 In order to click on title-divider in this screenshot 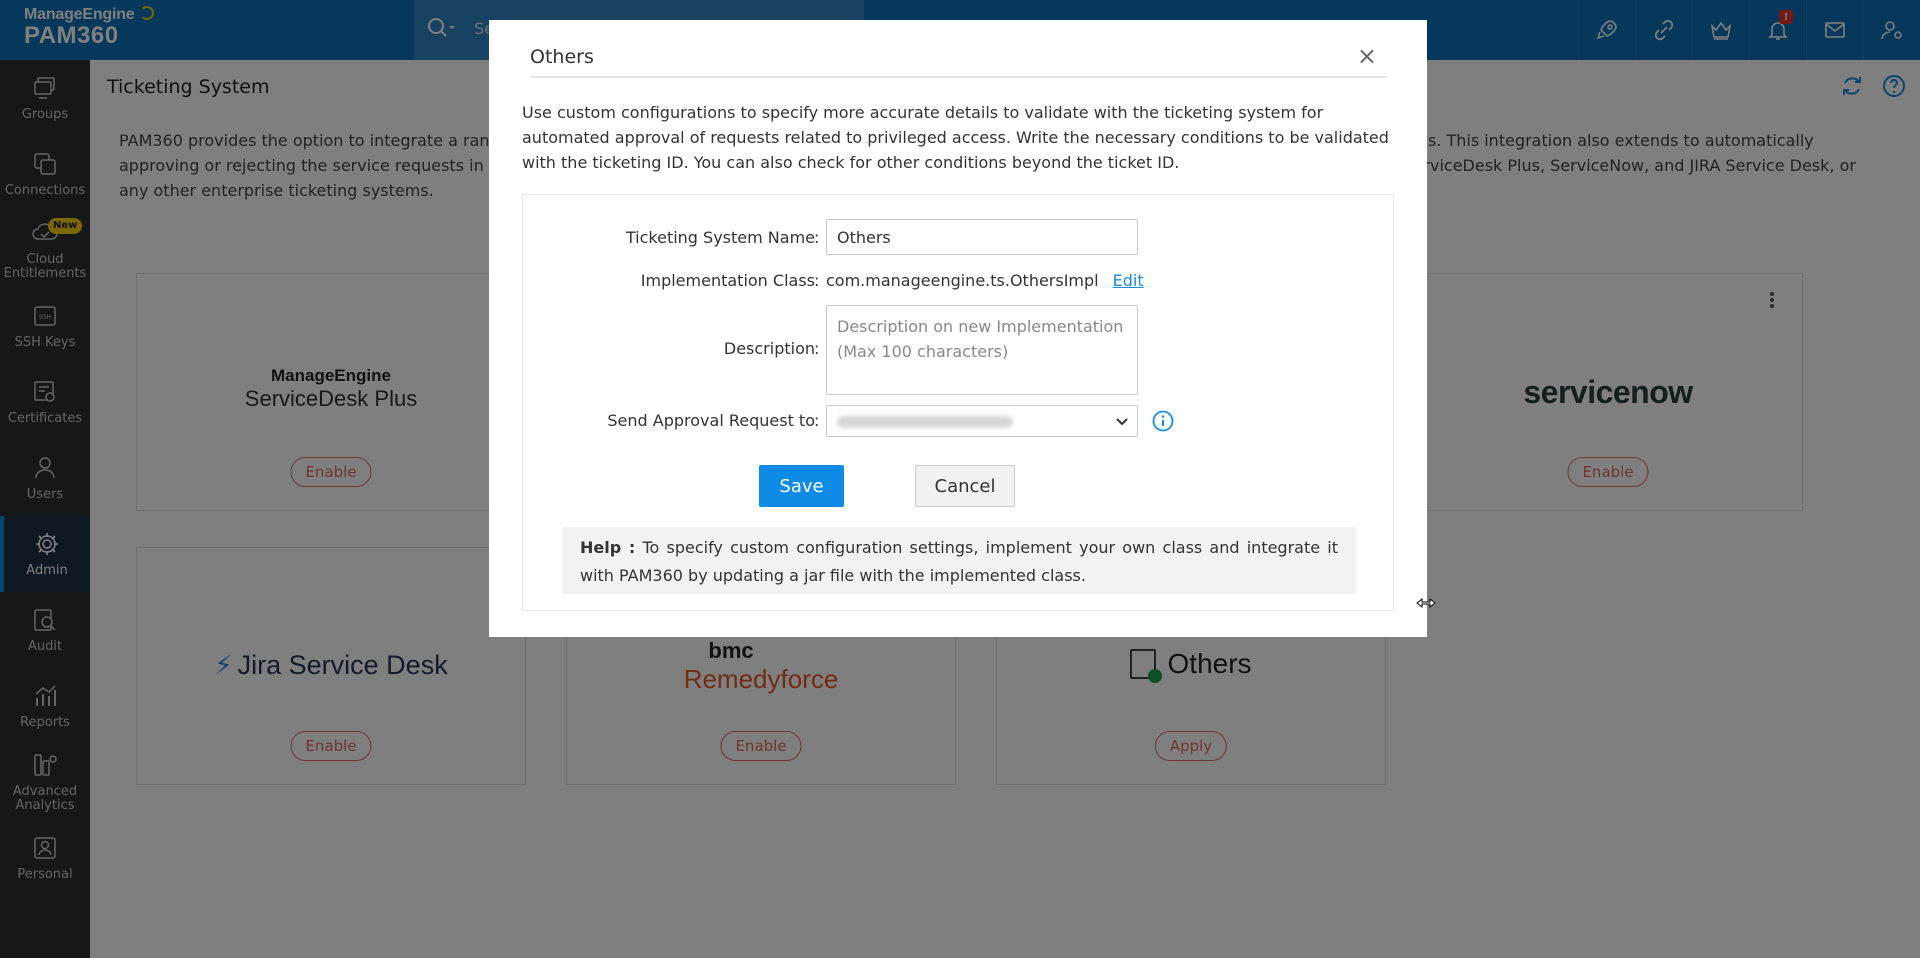, I will do `click(958, 77)`.